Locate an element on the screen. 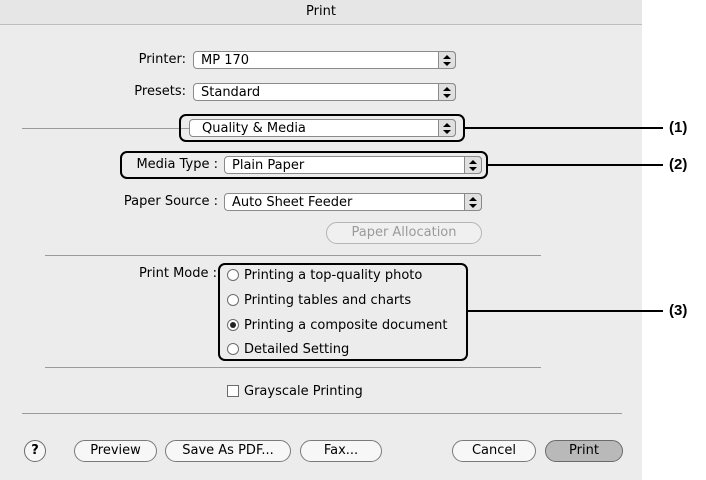 The image size is (706, 480). presets-label: Presets: is located at coordinates (160, 91).